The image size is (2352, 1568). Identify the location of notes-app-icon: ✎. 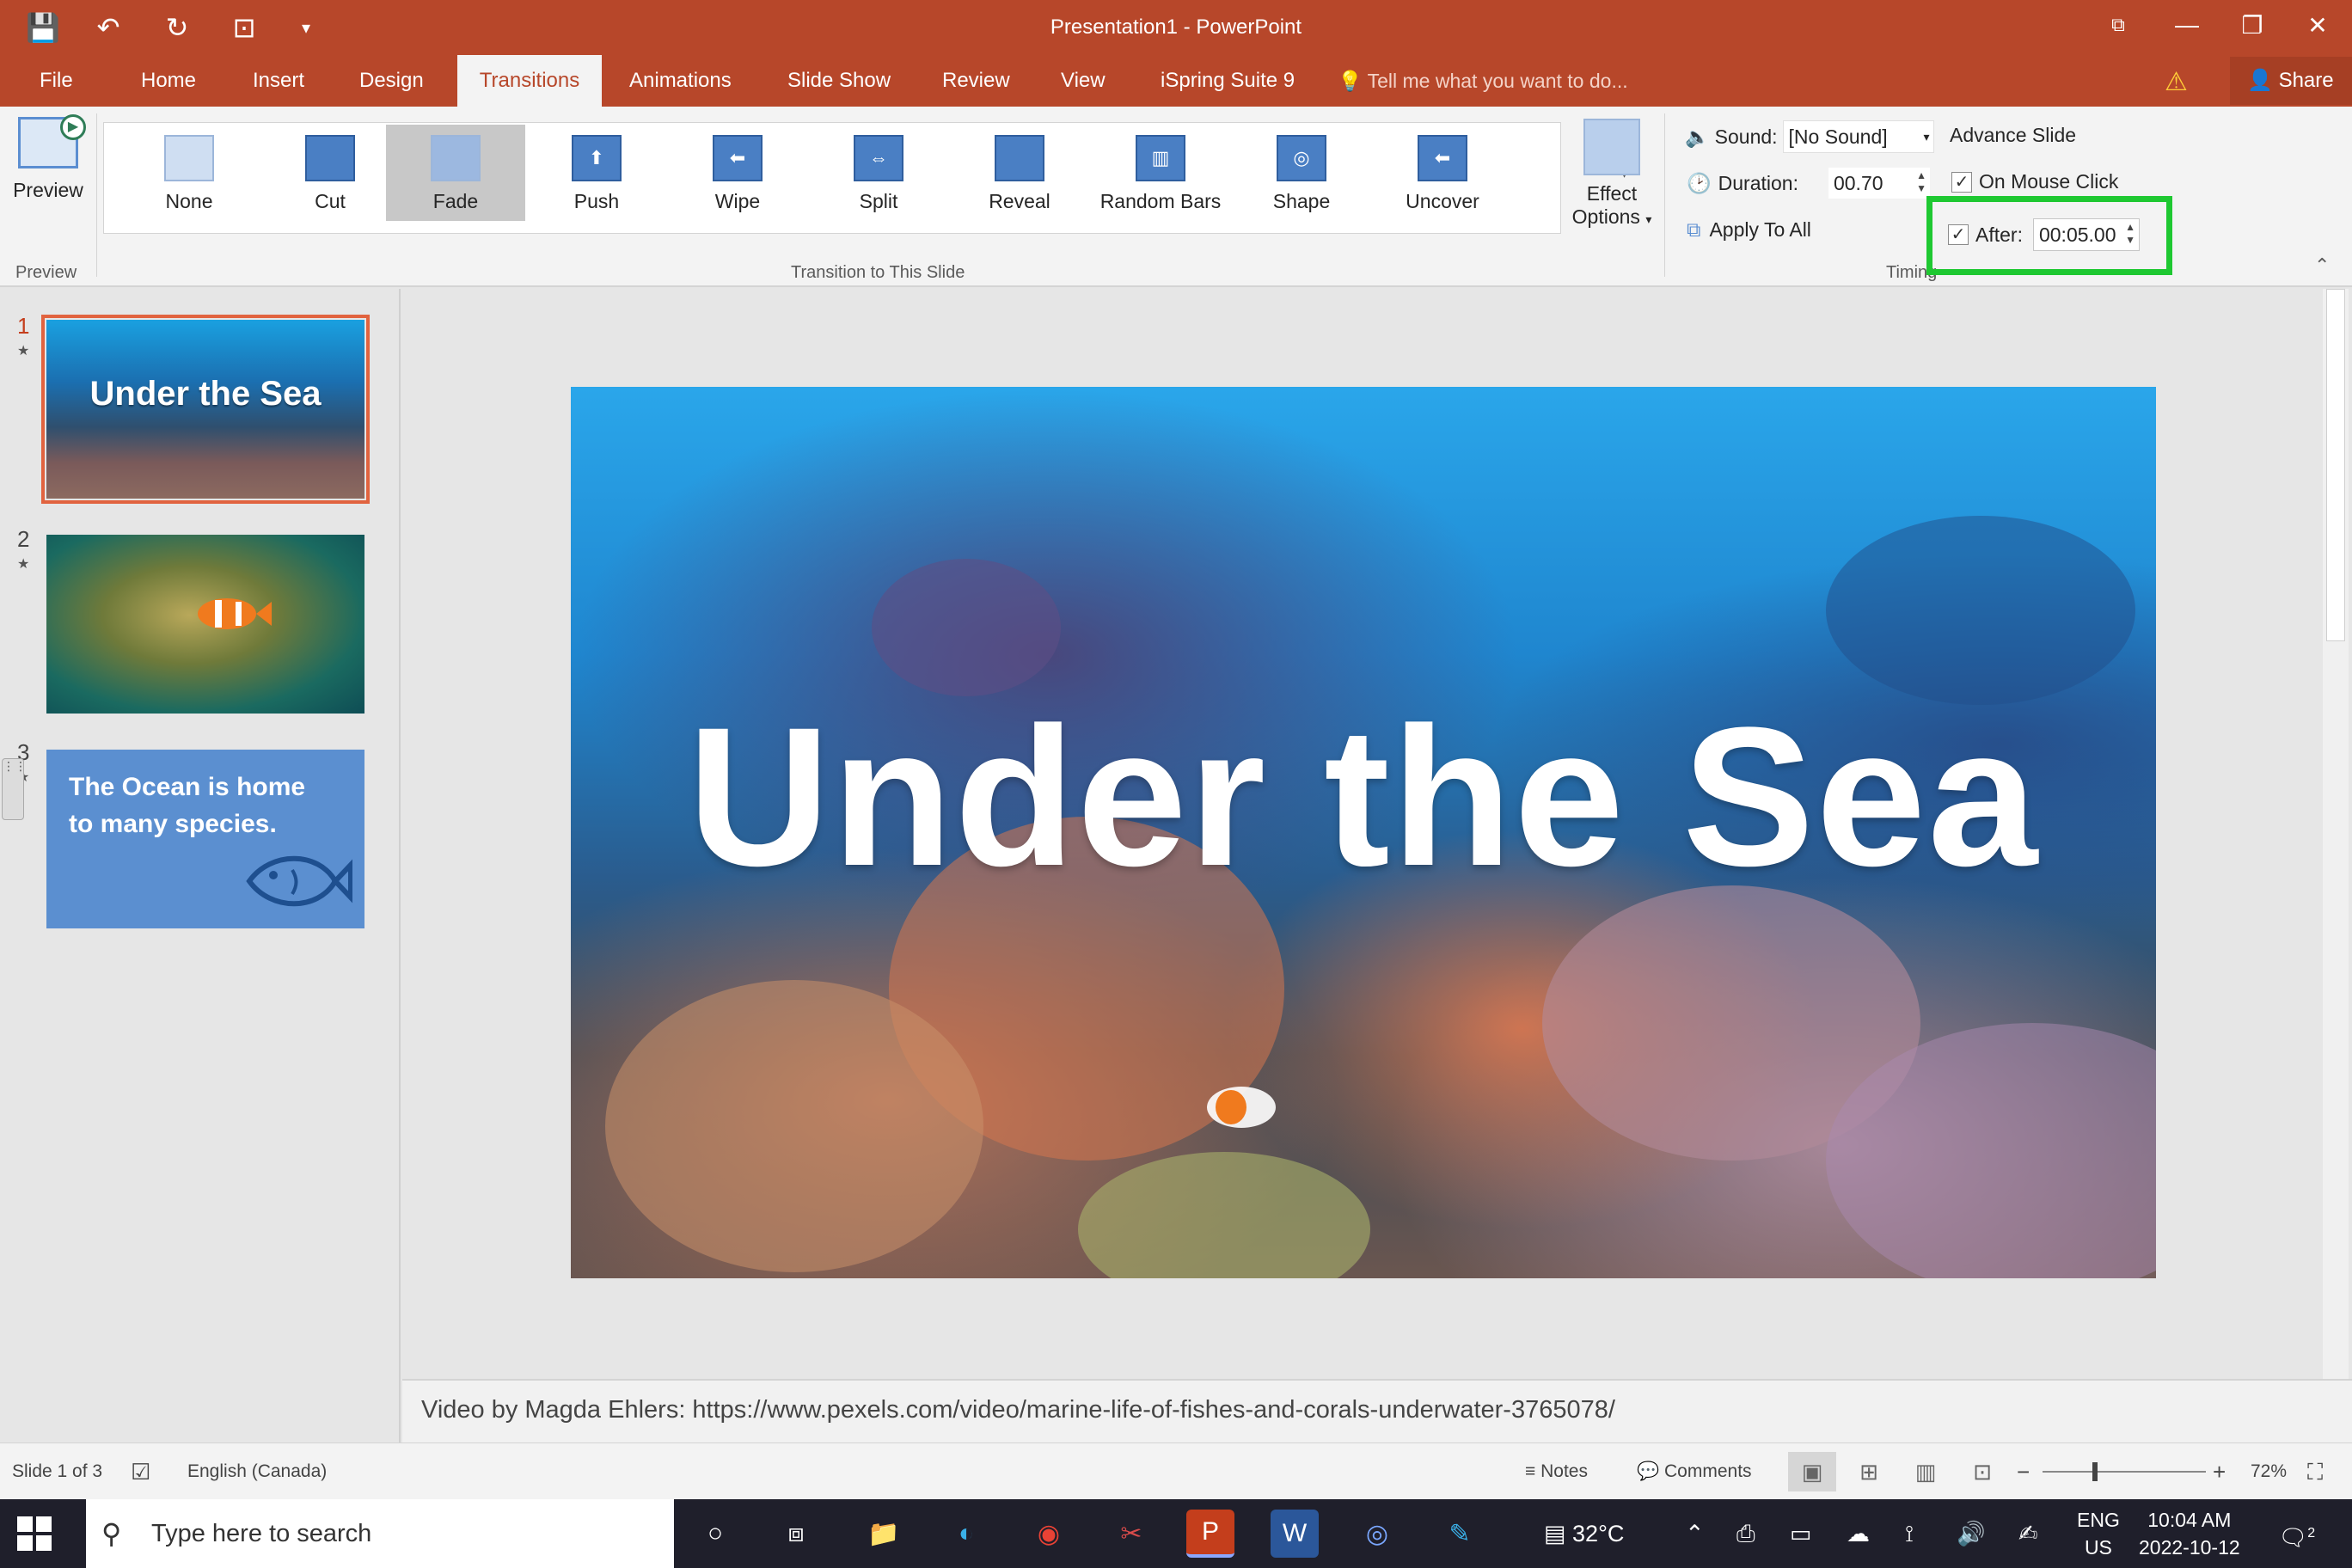
(1460, 1534).